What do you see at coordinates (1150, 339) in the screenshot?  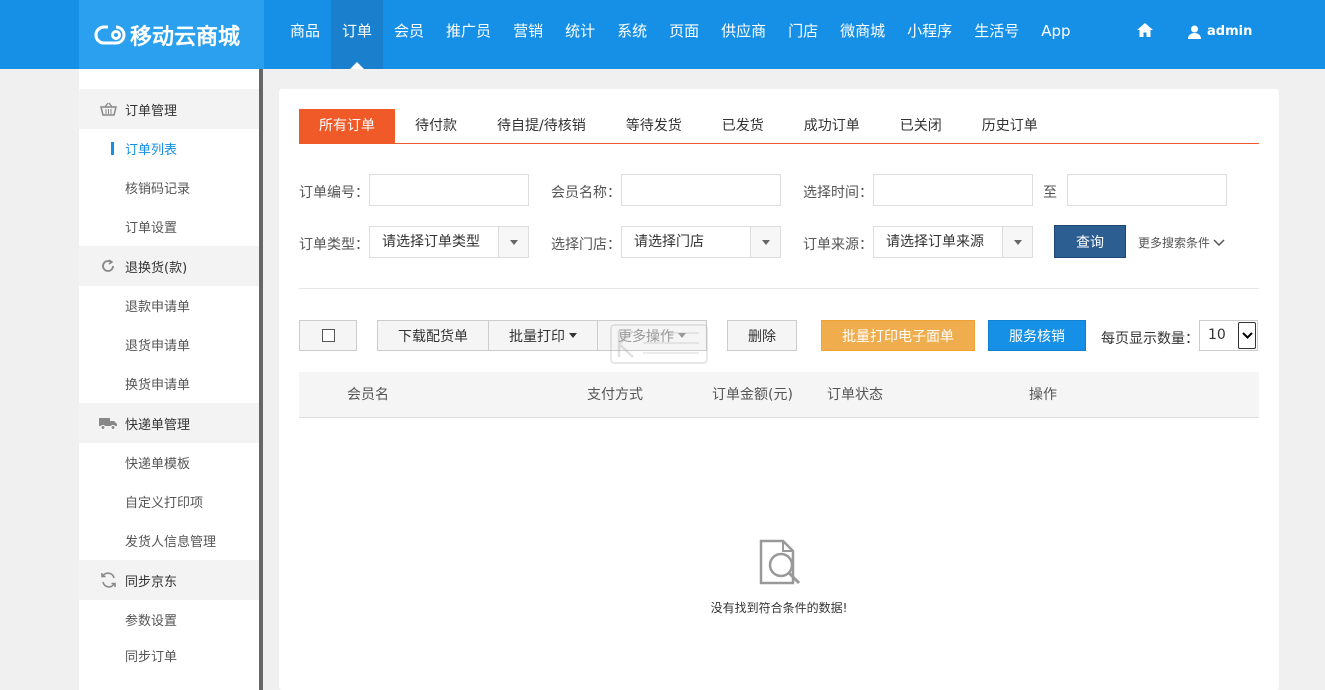 I see `per-page-label: 每页显示数量：` at bounding box center [1150, 339].